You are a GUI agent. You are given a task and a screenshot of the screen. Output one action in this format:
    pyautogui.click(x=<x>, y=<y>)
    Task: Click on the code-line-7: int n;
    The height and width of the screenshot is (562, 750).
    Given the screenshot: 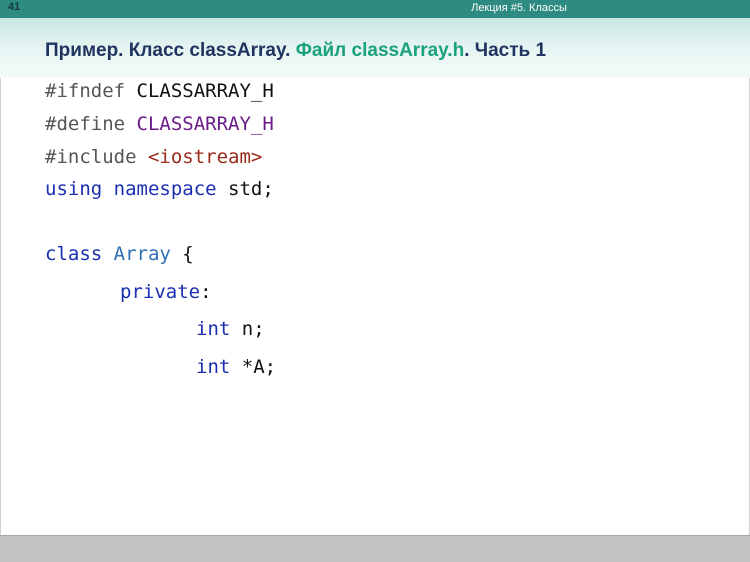 What is the action you would take?
    pyautogui.click(x=230, y=329)
    